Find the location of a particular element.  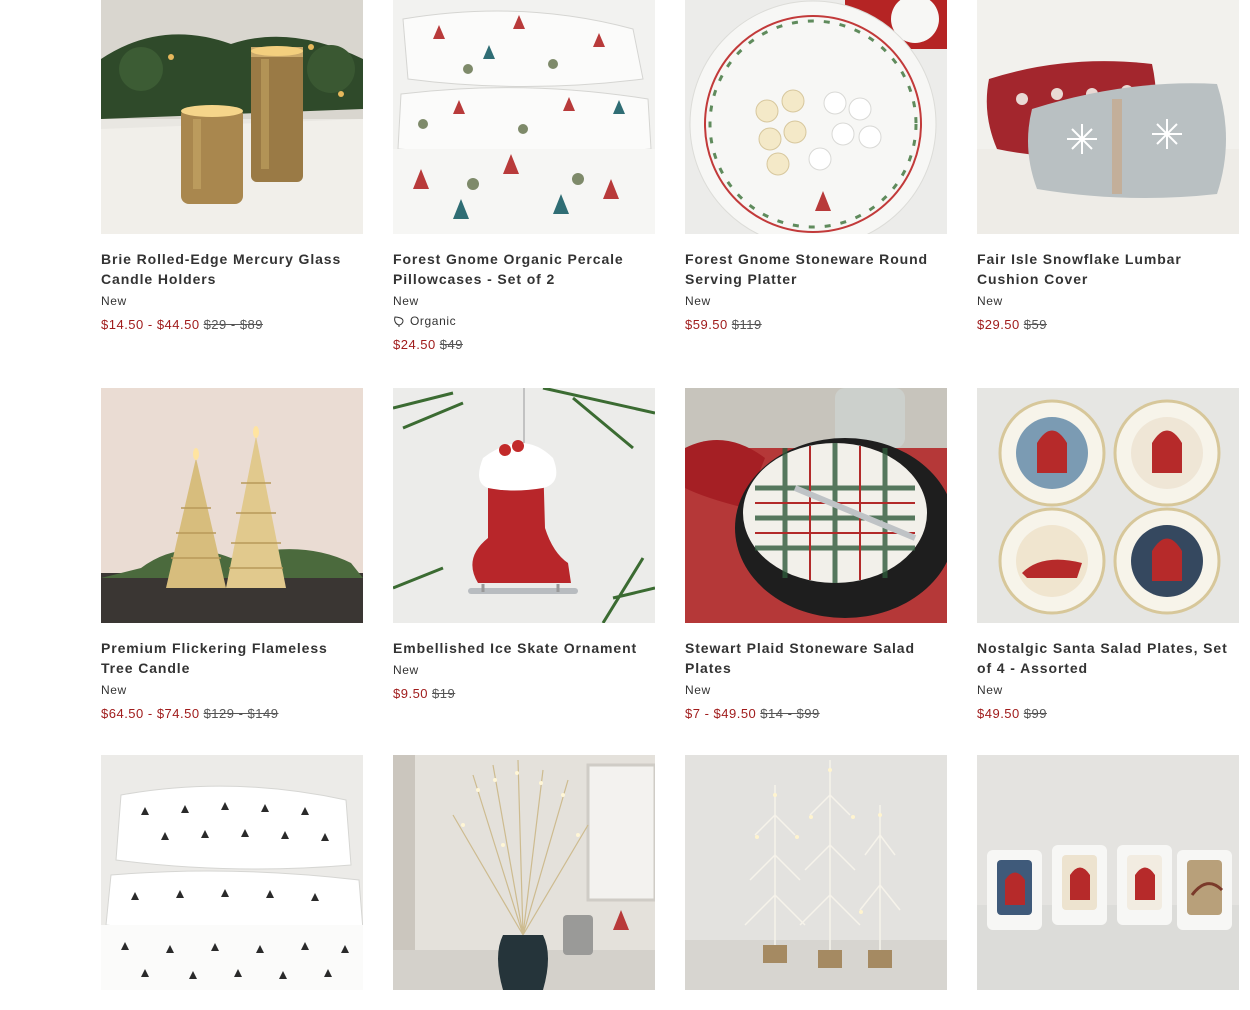

original-price: $49 is located at coordinates (451, 344).